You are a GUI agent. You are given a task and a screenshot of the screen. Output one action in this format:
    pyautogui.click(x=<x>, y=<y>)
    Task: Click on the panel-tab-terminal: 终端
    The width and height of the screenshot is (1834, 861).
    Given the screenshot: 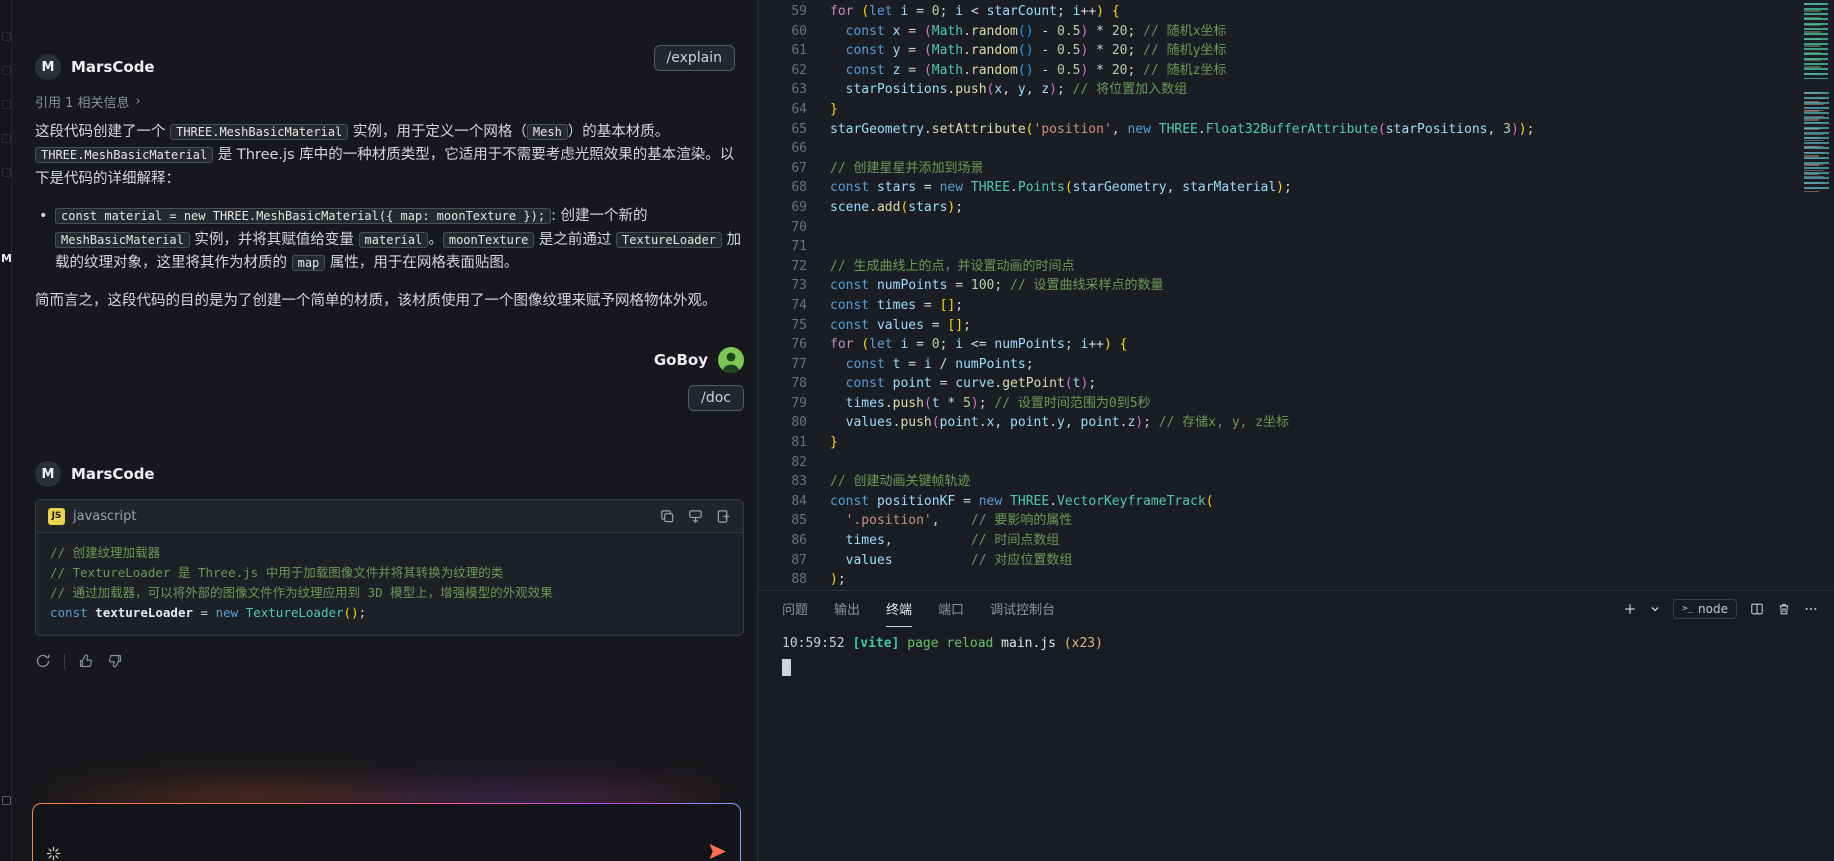 What is the action you would take?
    pyautogui.click(x=899, y=609)
    